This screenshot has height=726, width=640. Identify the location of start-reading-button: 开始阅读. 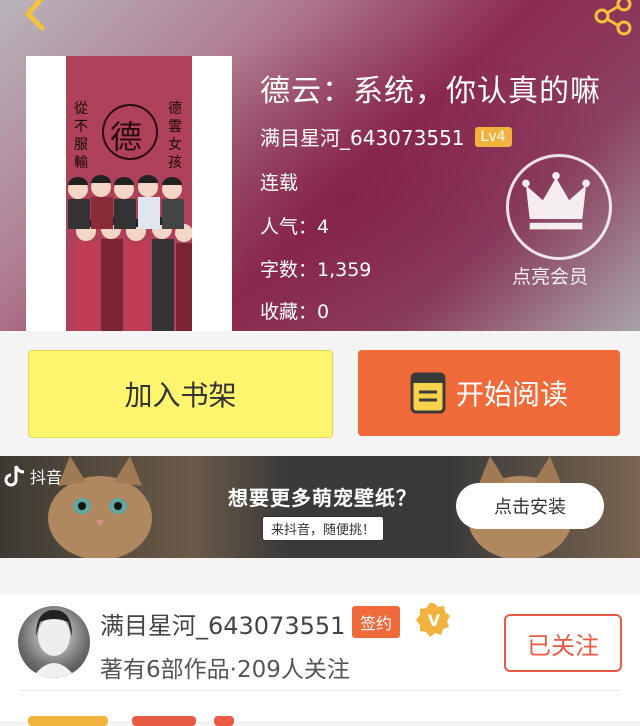
(489, 393).